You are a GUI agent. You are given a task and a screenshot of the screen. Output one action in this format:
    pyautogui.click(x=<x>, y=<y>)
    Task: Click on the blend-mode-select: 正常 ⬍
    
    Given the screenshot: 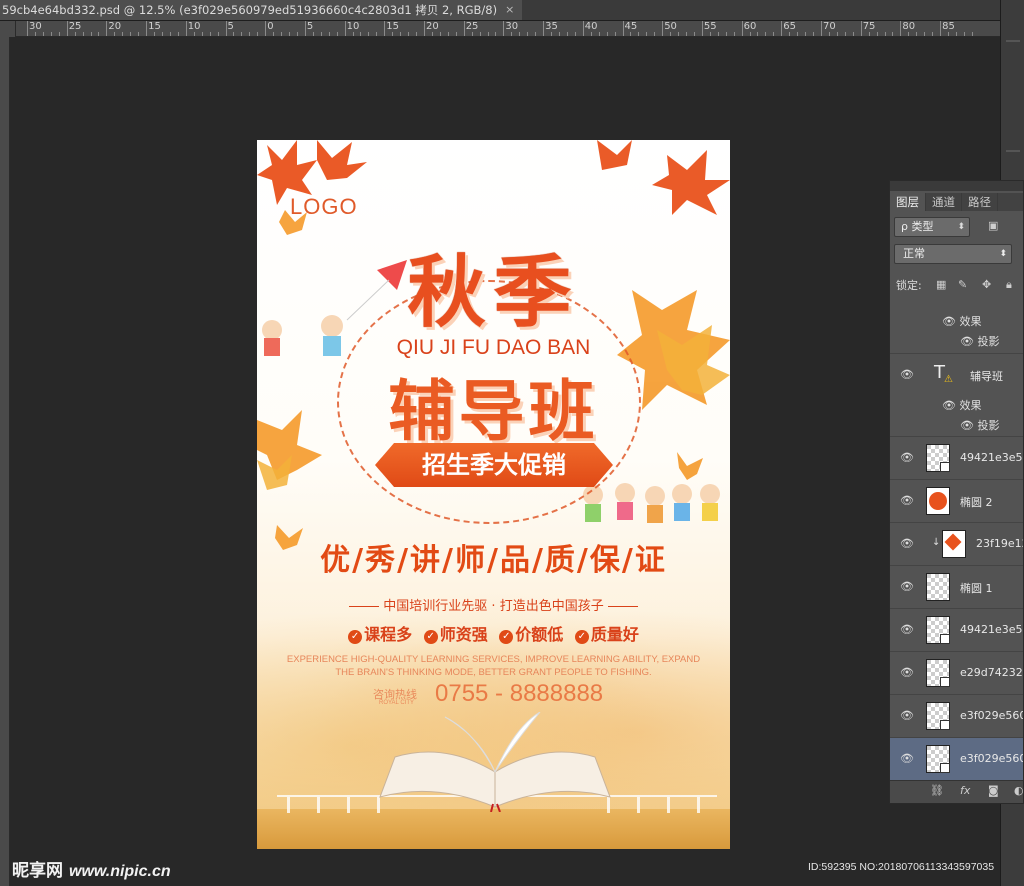 What is the action you would take?
    pyautogui.click(x=953, y=254)
    